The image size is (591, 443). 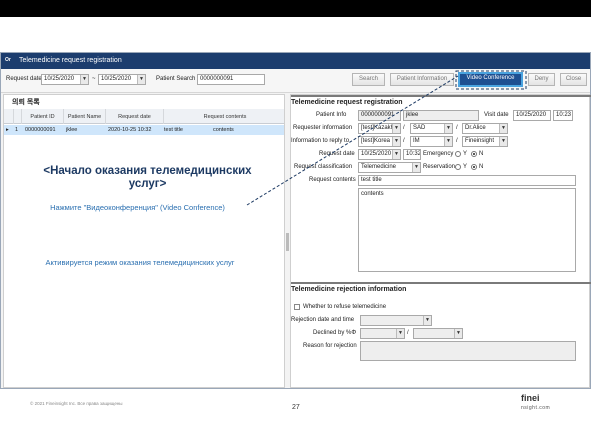 What do you see at coordinates (458, 154) in the screenshot?
I see `emergency-yes-radio` at bounding box center [458, 154].